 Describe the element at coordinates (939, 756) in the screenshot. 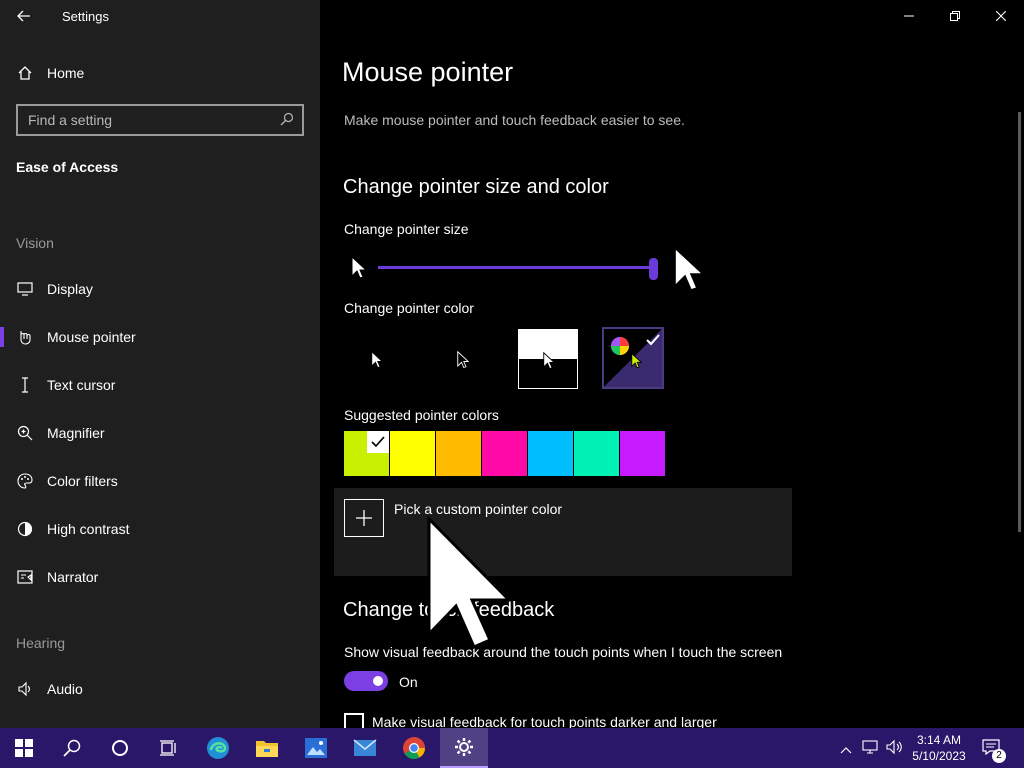

I see `clock-date: 5/10/2023` at that location.